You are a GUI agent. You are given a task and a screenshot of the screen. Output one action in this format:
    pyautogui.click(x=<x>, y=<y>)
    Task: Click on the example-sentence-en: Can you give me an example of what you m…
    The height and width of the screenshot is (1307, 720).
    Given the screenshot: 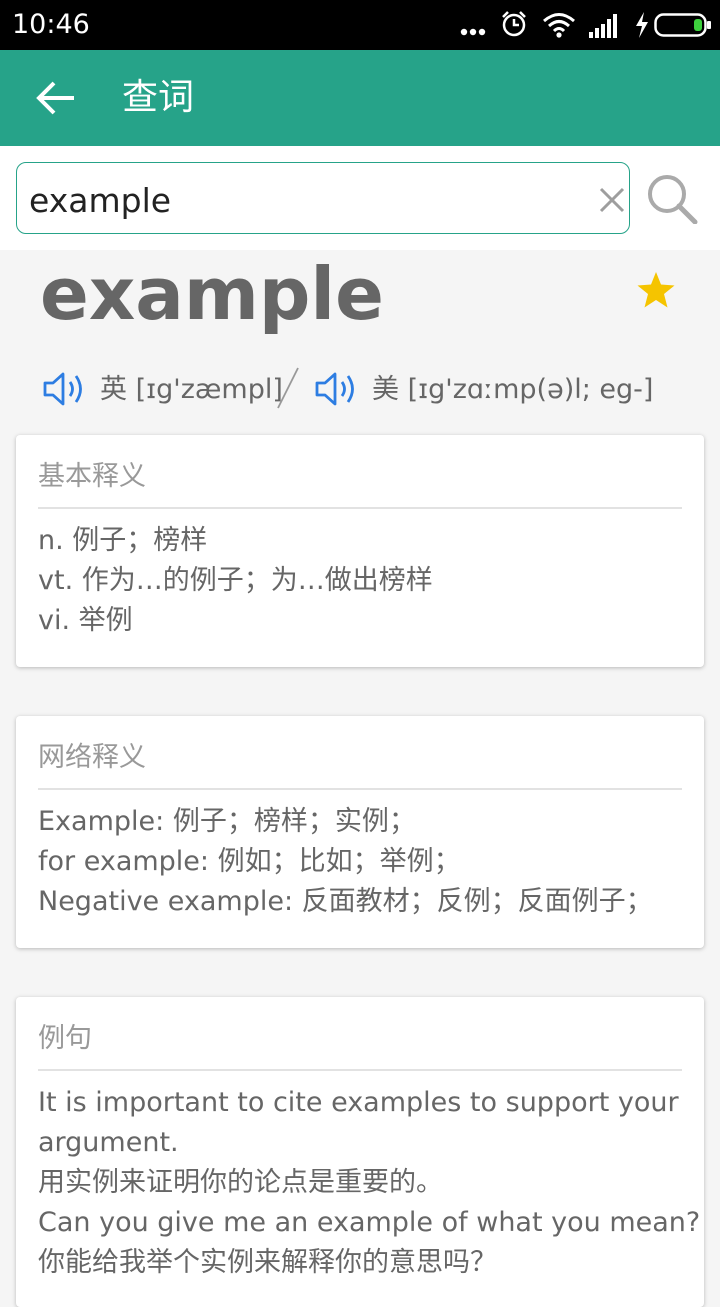 What is the action you would take?
    pyautogui.click(x=369, y=1222)
    